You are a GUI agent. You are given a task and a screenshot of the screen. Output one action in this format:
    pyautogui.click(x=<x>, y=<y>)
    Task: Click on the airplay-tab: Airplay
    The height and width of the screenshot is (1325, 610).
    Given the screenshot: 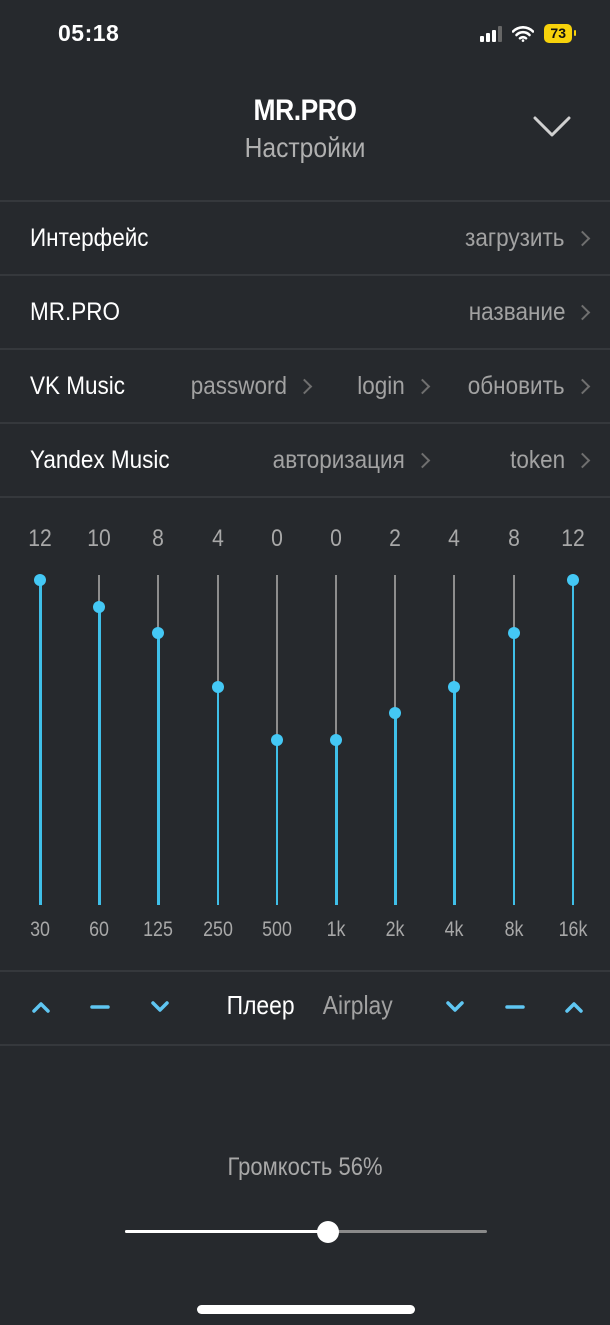 What is the action you would take?
    pyautogui.click(x=358, y=1005)
    